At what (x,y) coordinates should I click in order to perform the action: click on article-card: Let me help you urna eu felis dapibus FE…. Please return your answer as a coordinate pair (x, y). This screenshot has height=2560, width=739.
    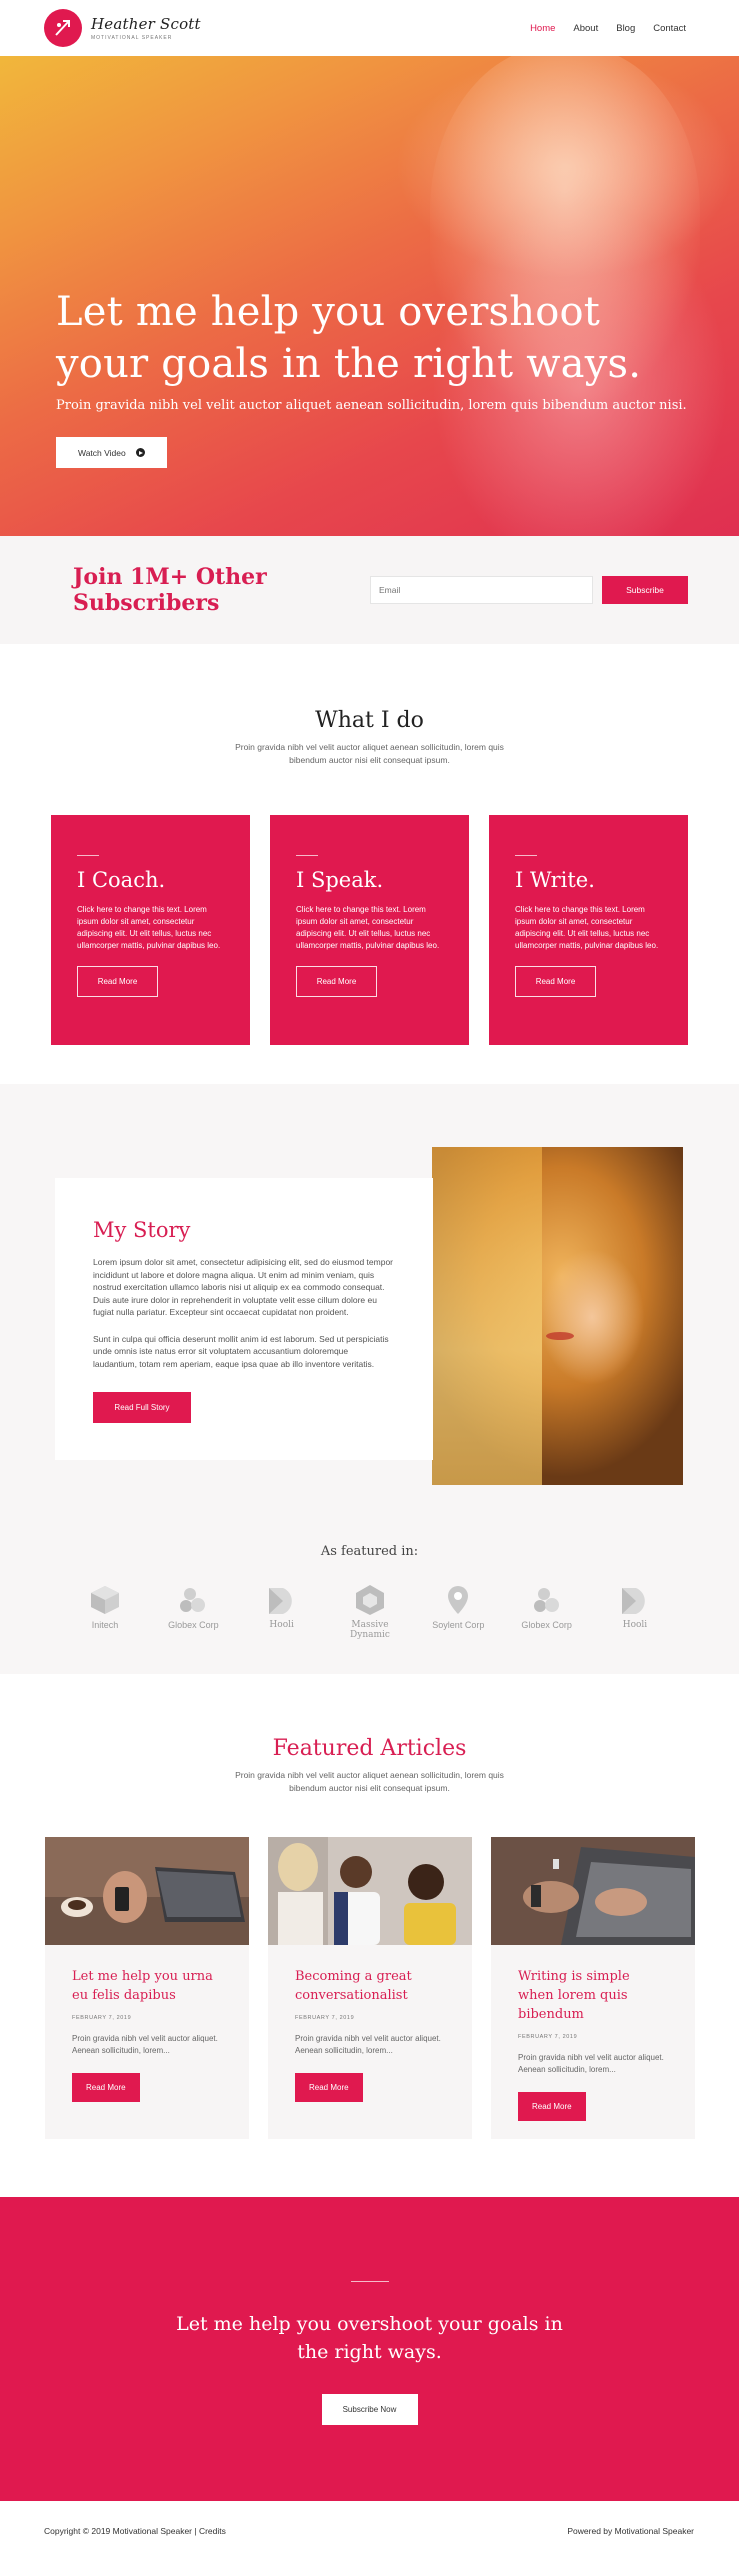
    Looking at the image, I should click on (147, 1988).